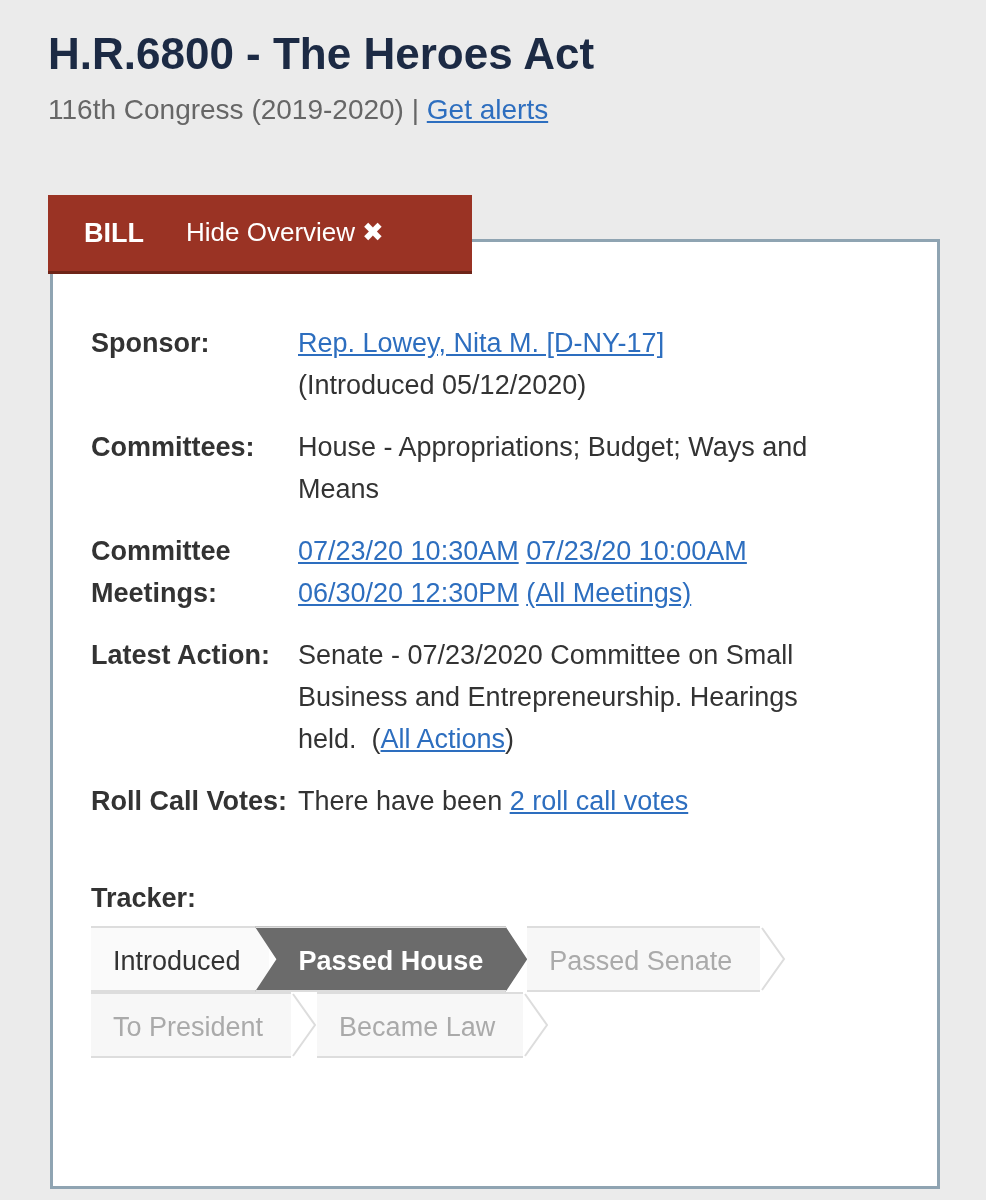  Describe the element at coordinates (443, 385) in the screenshot. I see `field-value: (Introduced 05/12/2020)` at that location.